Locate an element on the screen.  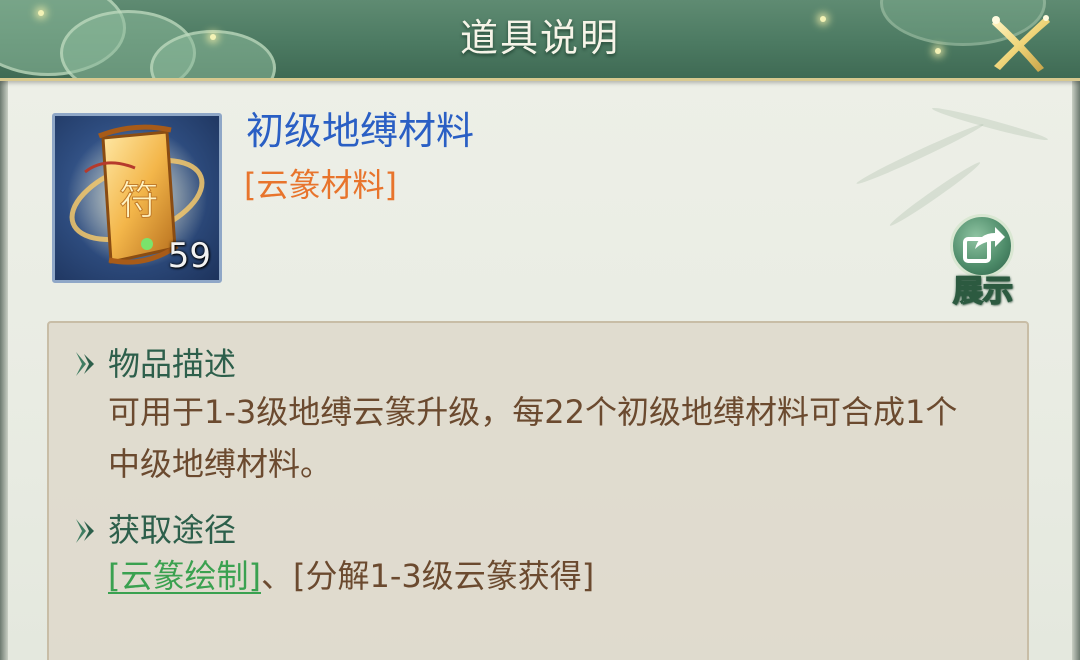
item-icon-frame: 符 59 is located at coordinates (137, 198).